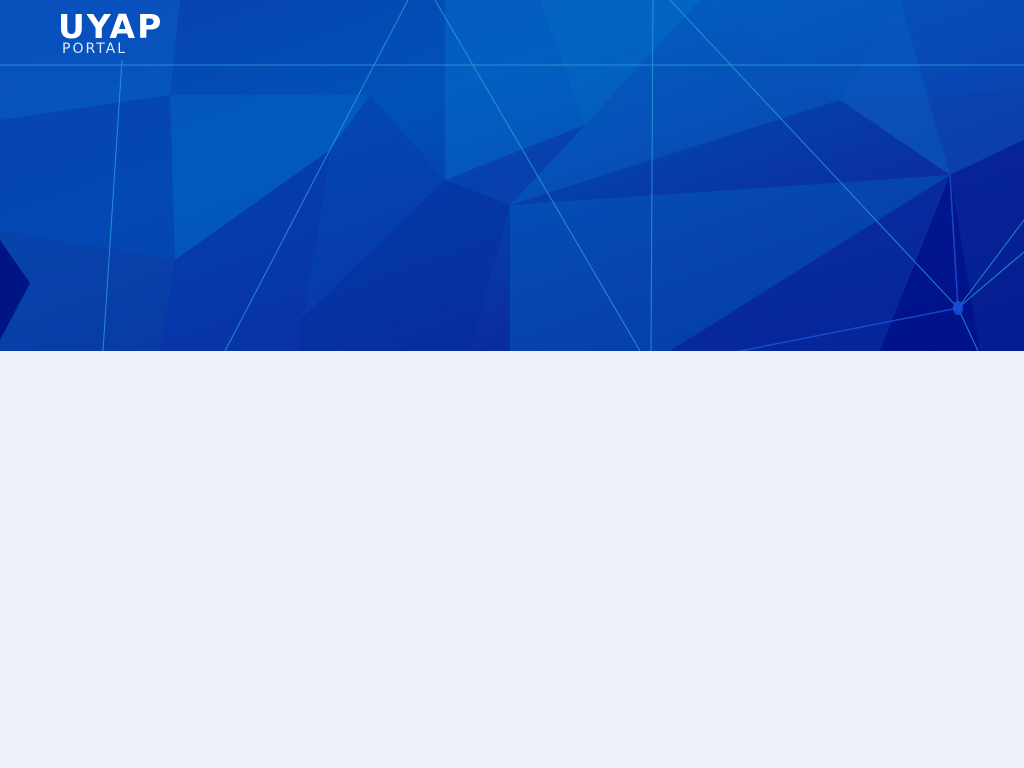  What do you see at coordinates (95, 49) in the screenshot?
I see `logo-subtitle: PORTAL` at bounding box center [95, 49].